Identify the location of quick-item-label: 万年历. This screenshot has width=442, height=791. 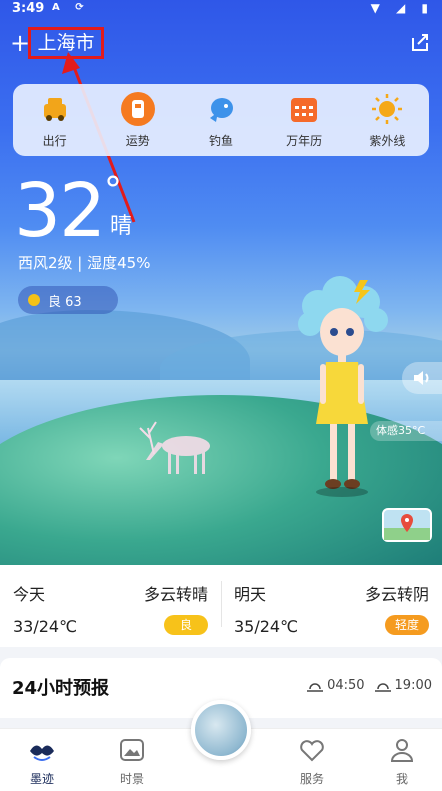
(304, 141).